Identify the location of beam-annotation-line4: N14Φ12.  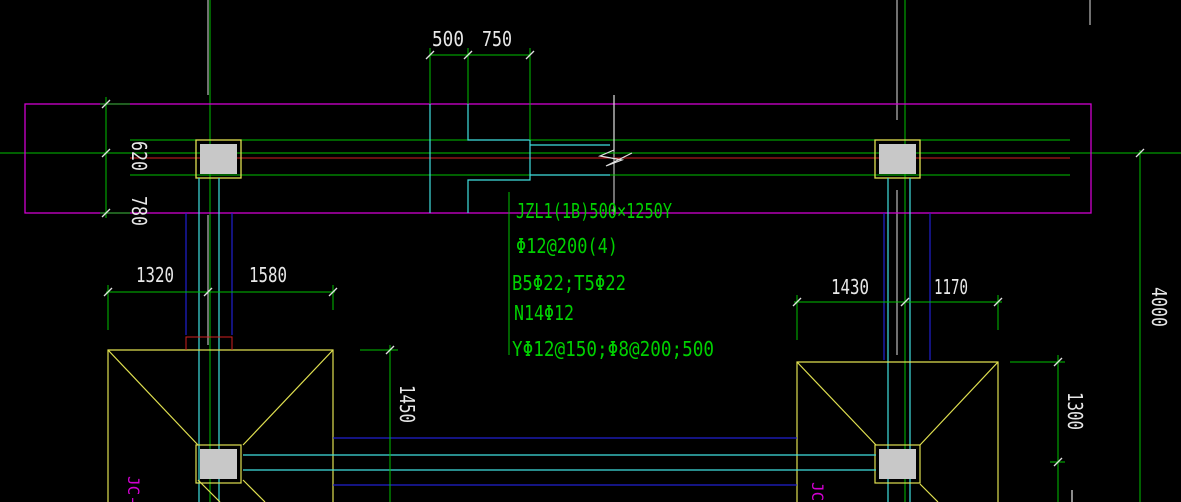
(544, 313).